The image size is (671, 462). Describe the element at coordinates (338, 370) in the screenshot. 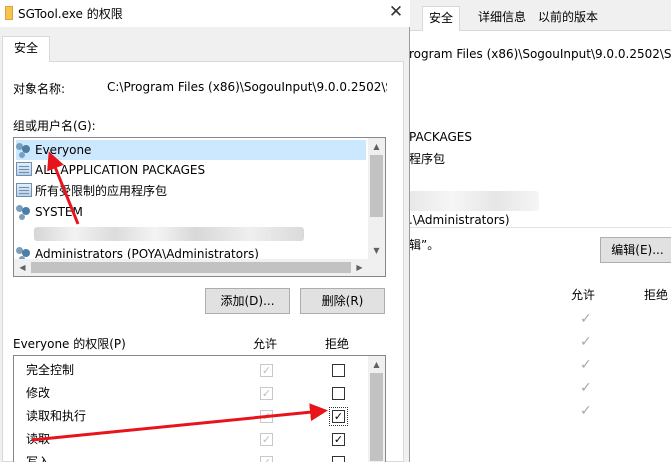

I see `deny-checkbox-full-control` at that location.